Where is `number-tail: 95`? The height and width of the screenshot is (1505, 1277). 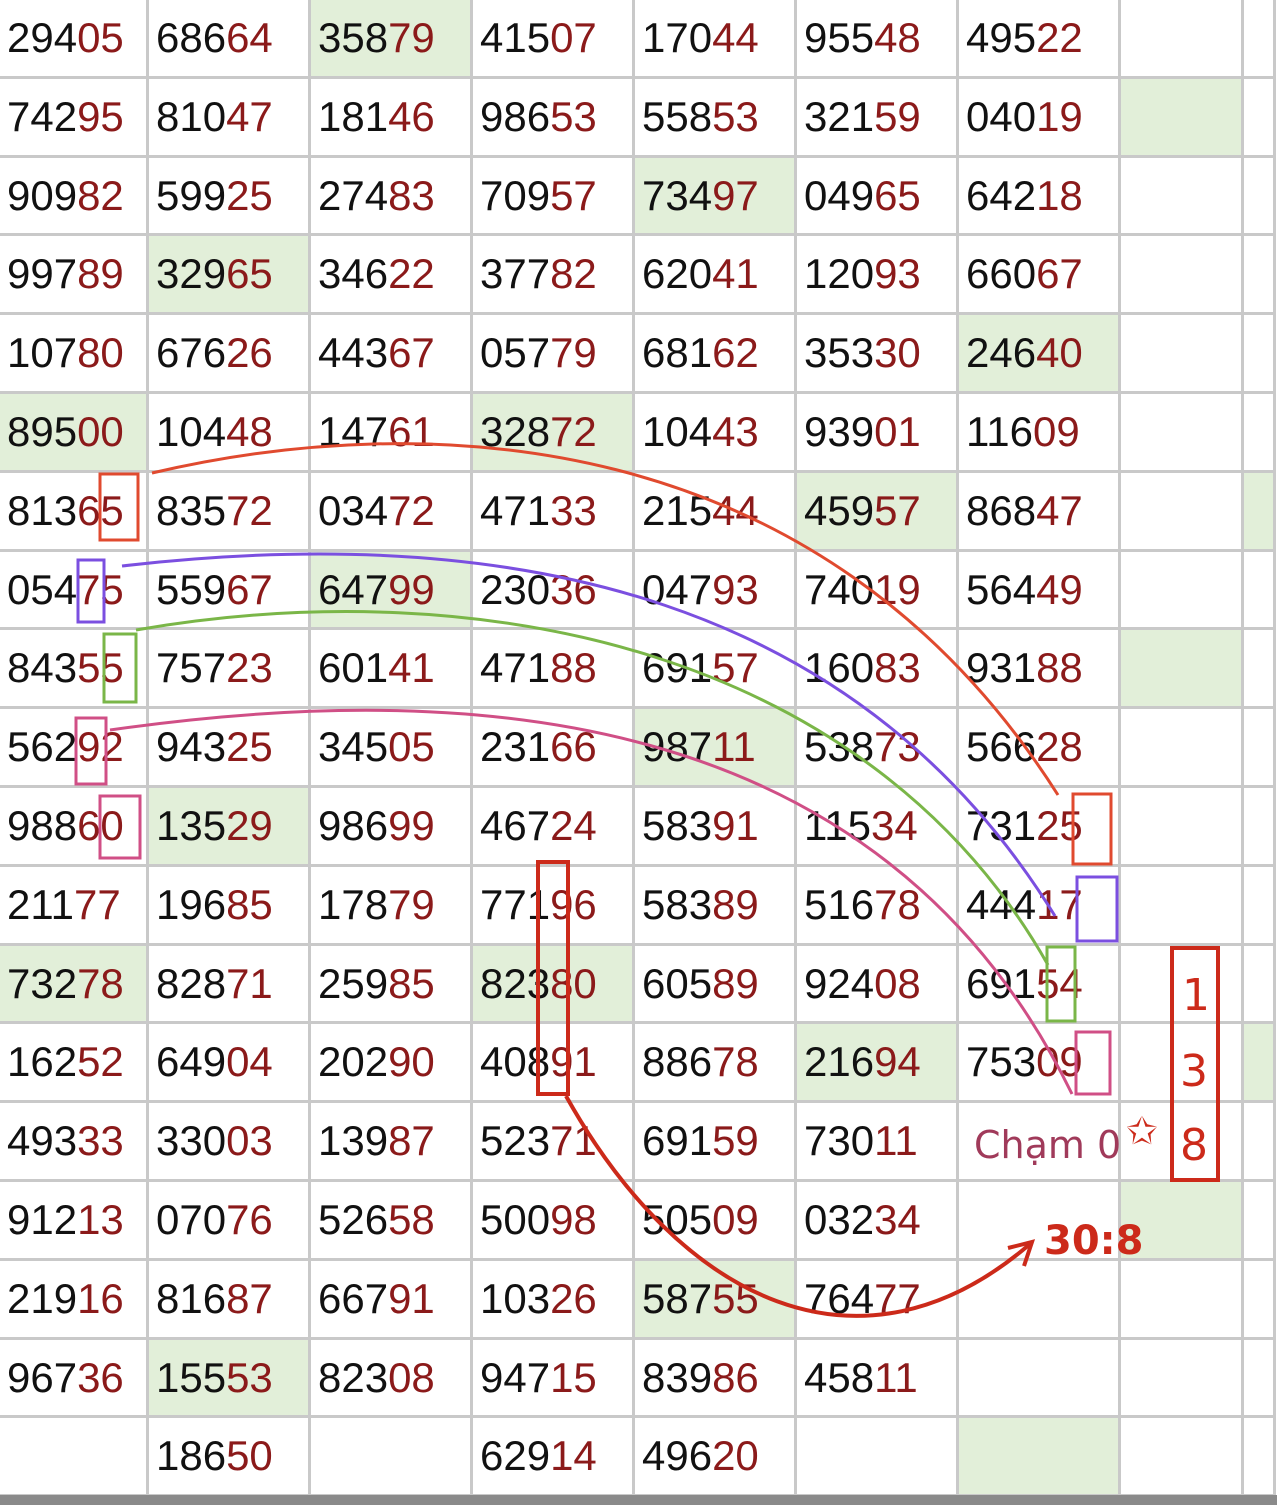
number-tail: 95 is located at coordinates (100, 116).